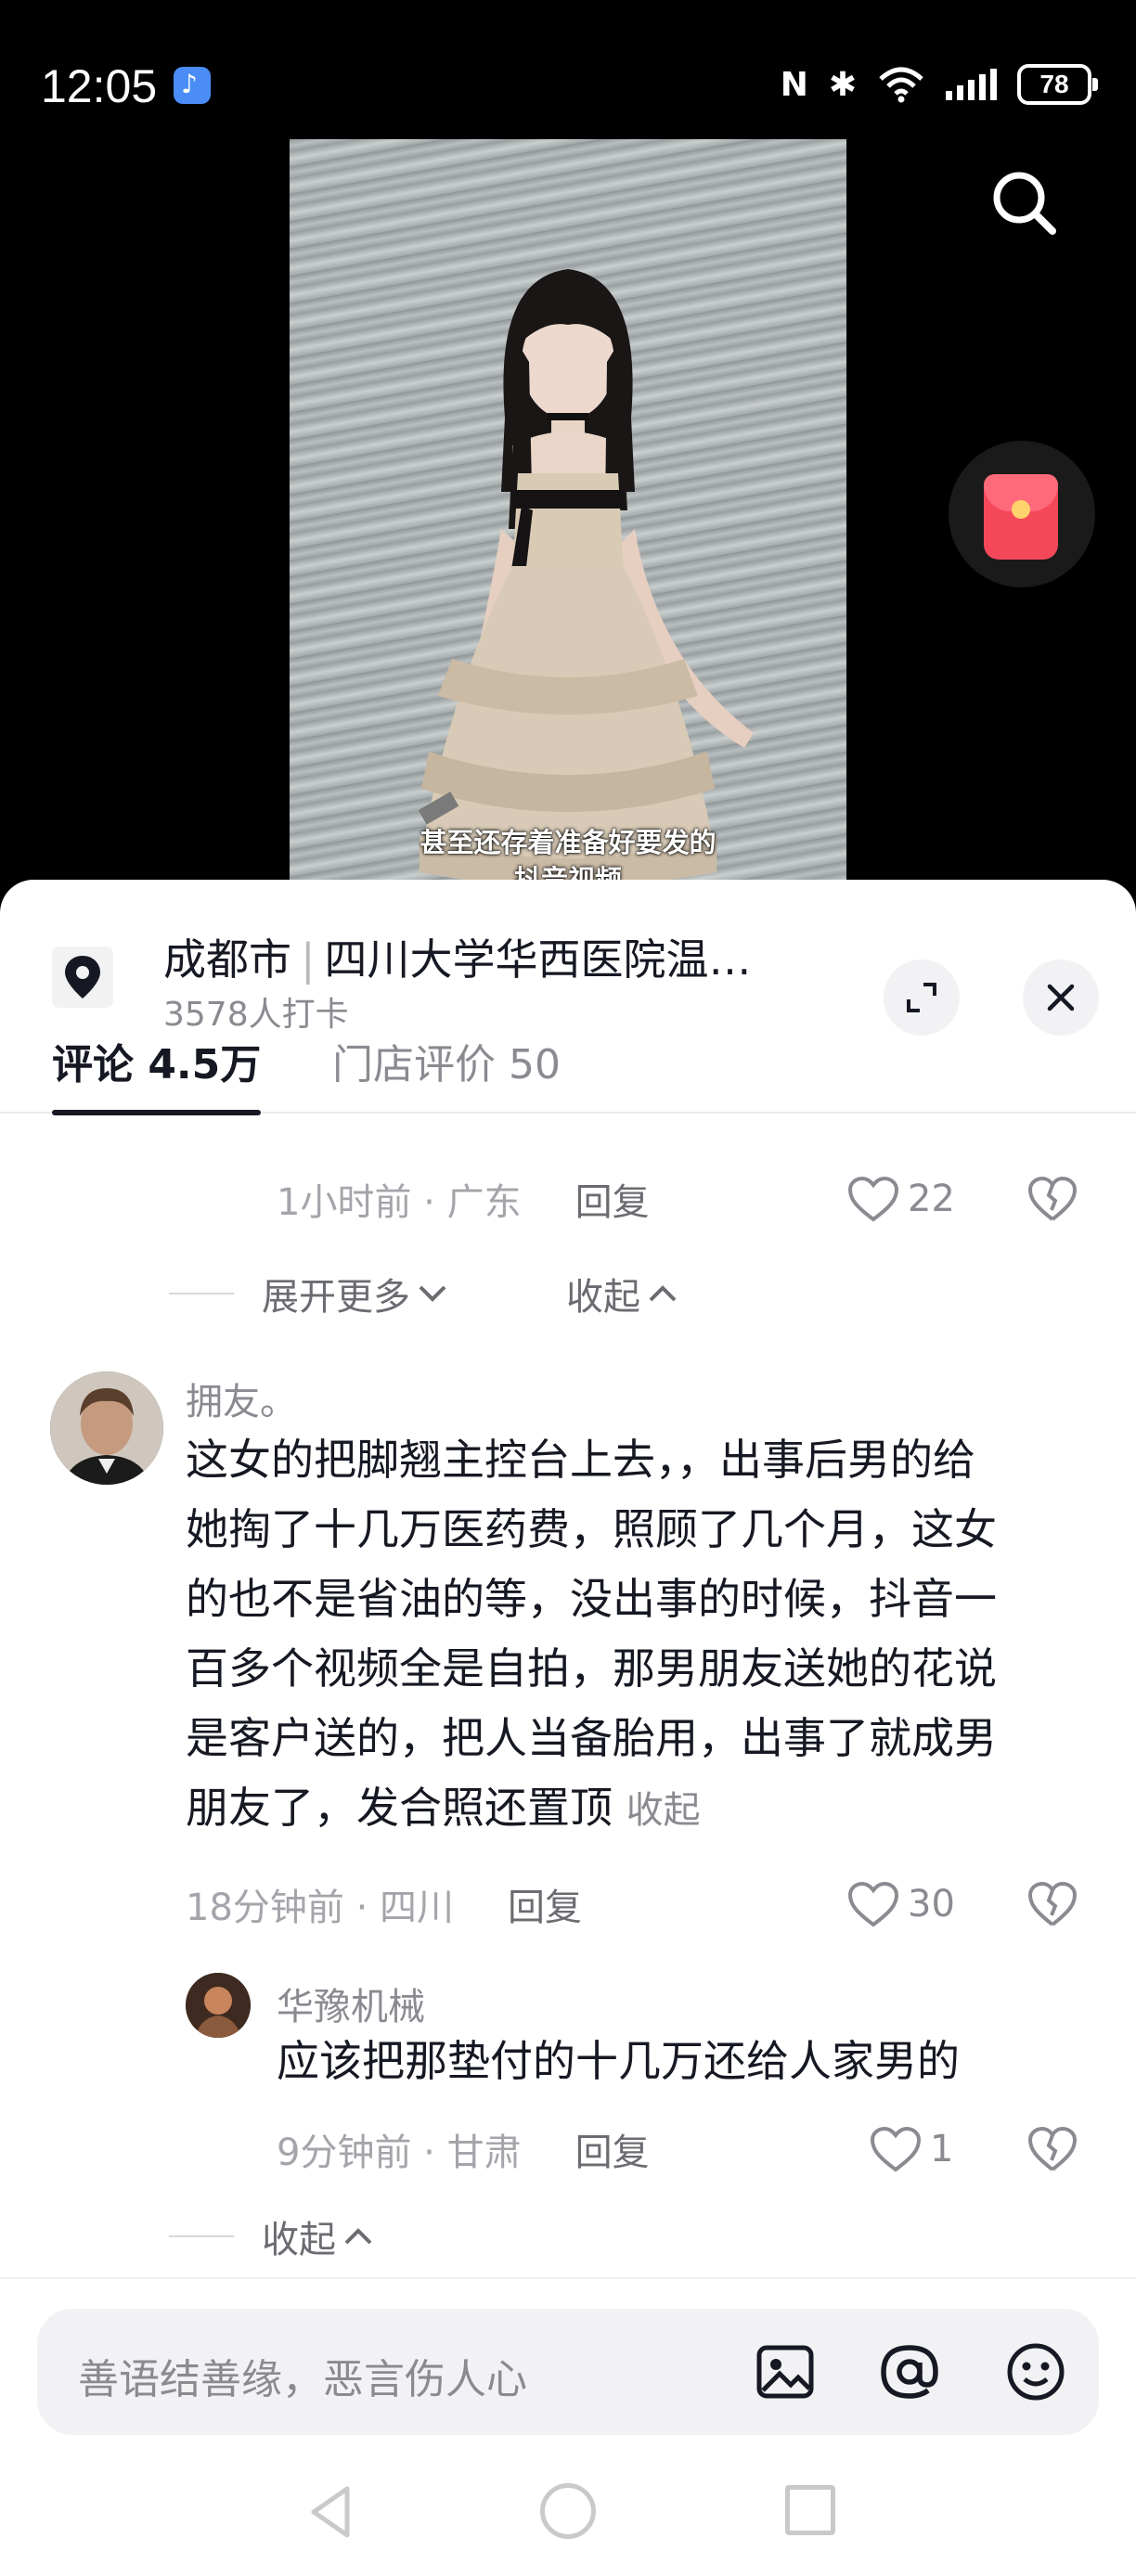 The width and height of the screenshot is (1136, 2576). I want to click on close-button, so click(1061, 998).